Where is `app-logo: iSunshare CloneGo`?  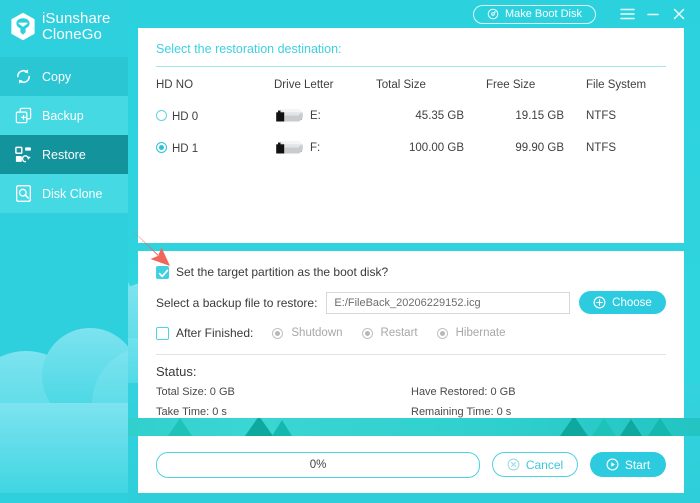 app-logo: iSunshare CloneGo is located at coordinates (64, 22).